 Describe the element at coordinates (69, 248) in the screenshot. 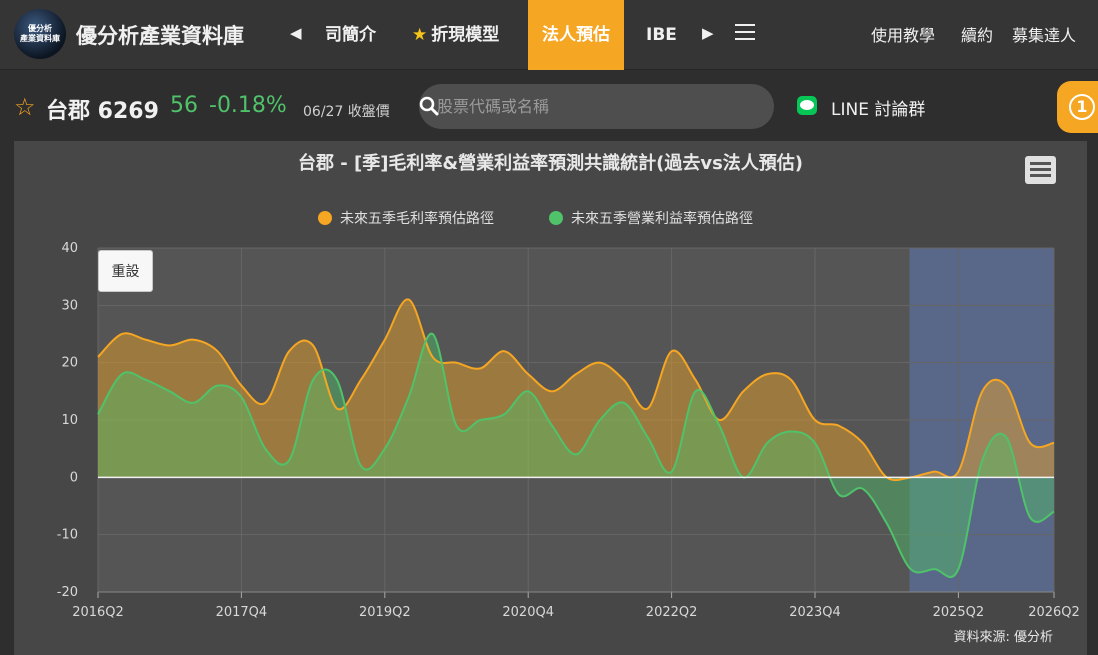

I see `y-tick-label: 40` at that location.